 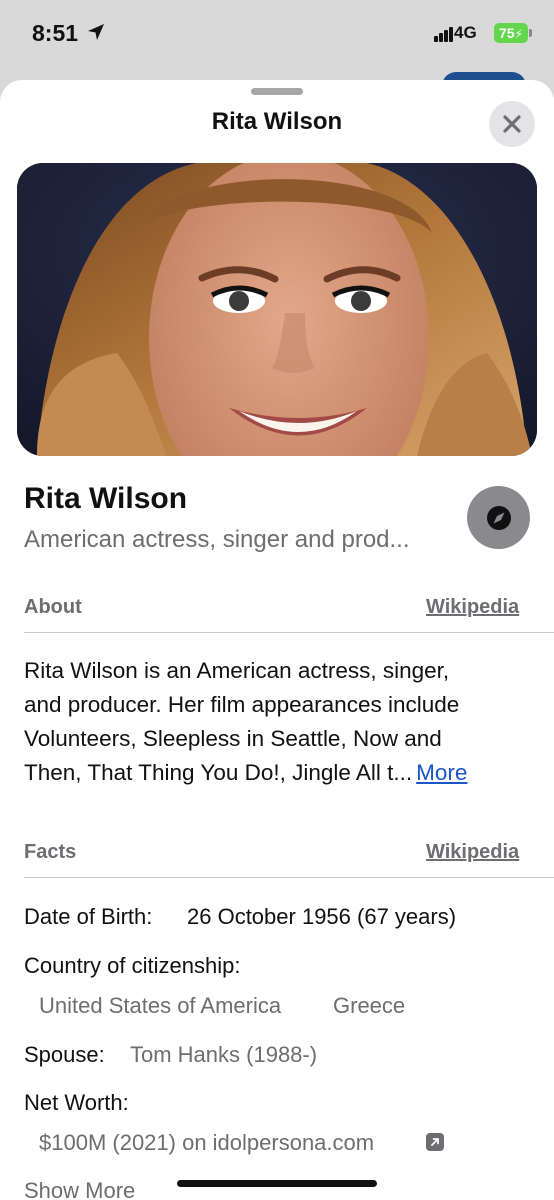 I want to click on about-heading: About, so click(x=53, y=607).